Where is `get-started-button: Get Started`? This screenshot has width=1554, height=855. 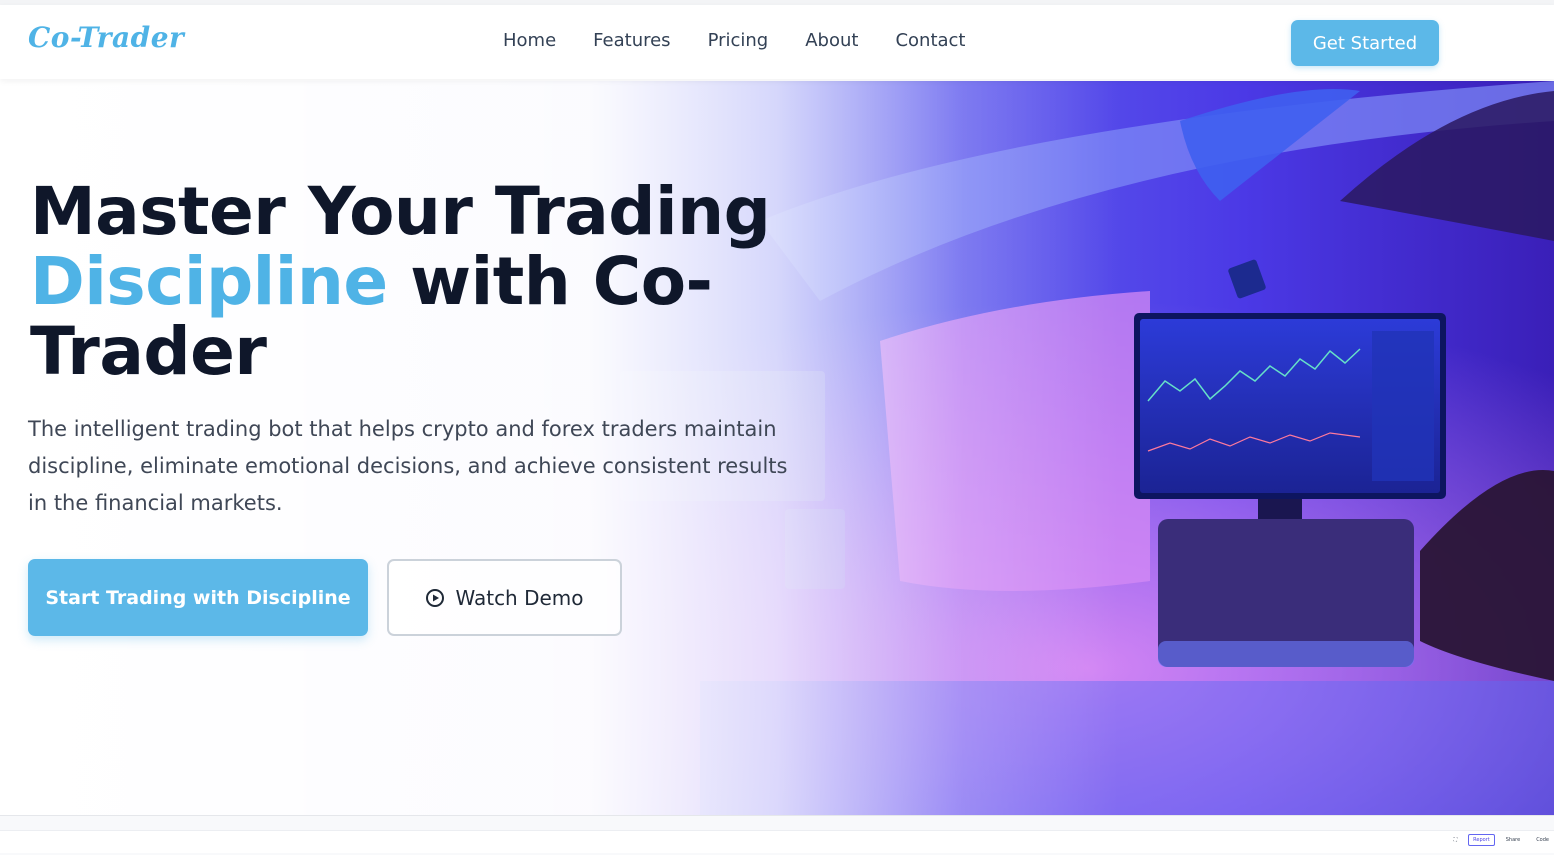 get-started-button: Get Started is located at coordinates (1365, 43).